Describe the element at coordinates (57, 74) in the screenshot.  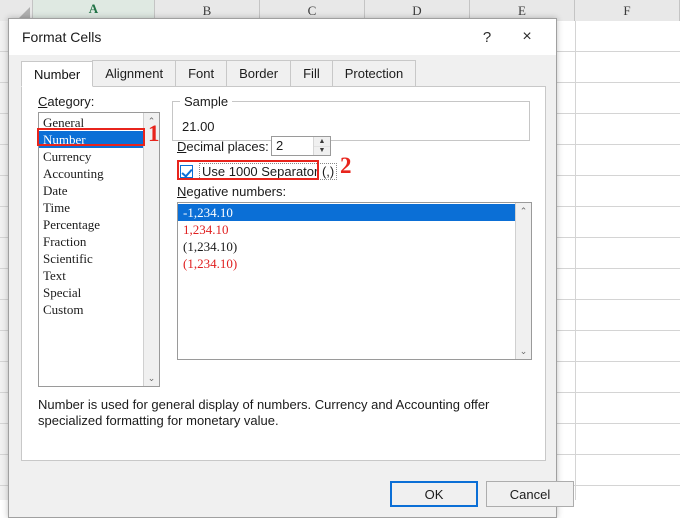
I see `tab-number: Number` at that location.